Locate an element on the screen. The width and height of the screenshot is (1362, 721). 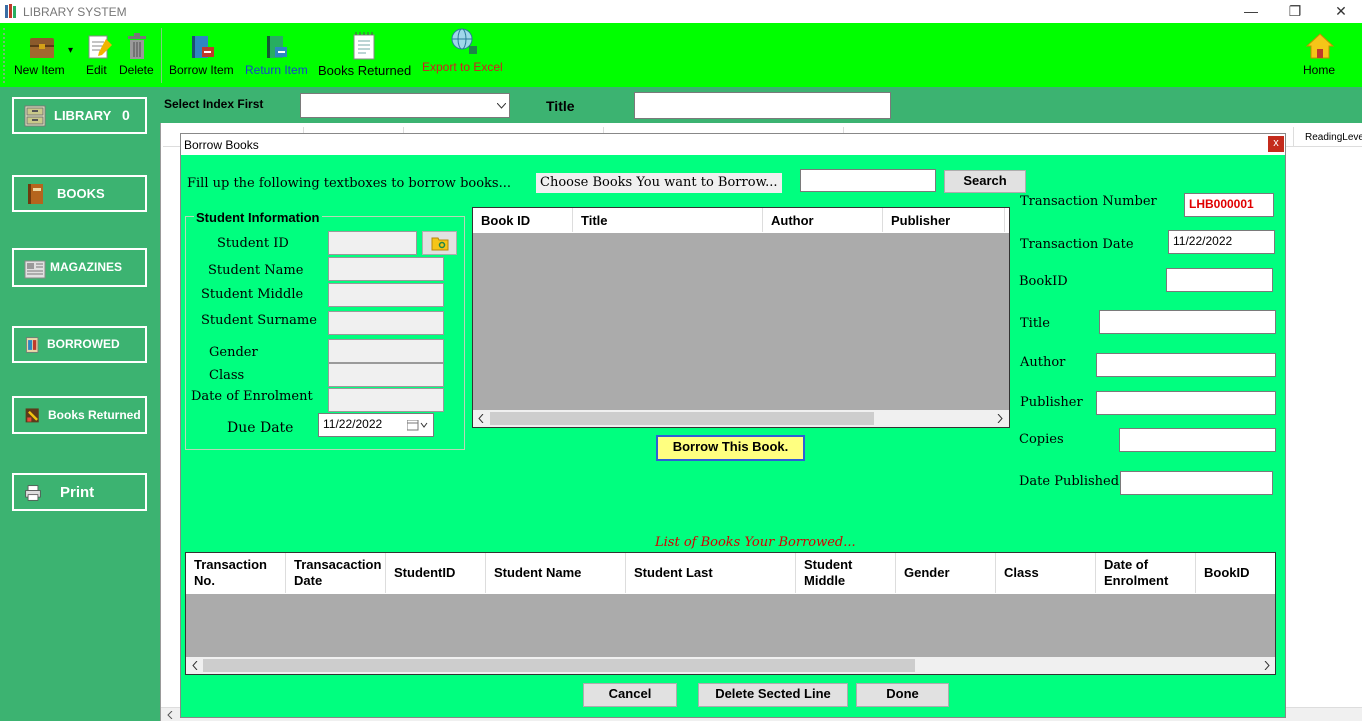
sidebar-item-books-returned: Books Returned is located at coordinates (79, 415).